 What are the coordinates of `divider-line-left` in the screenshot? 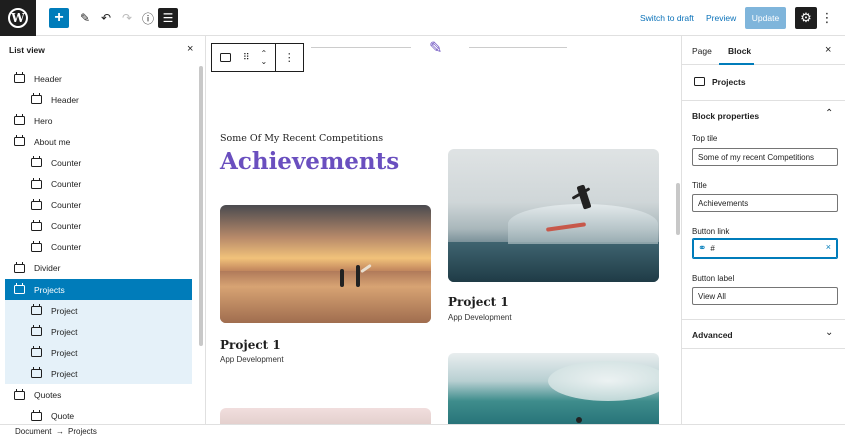 It's located at (361, 47).